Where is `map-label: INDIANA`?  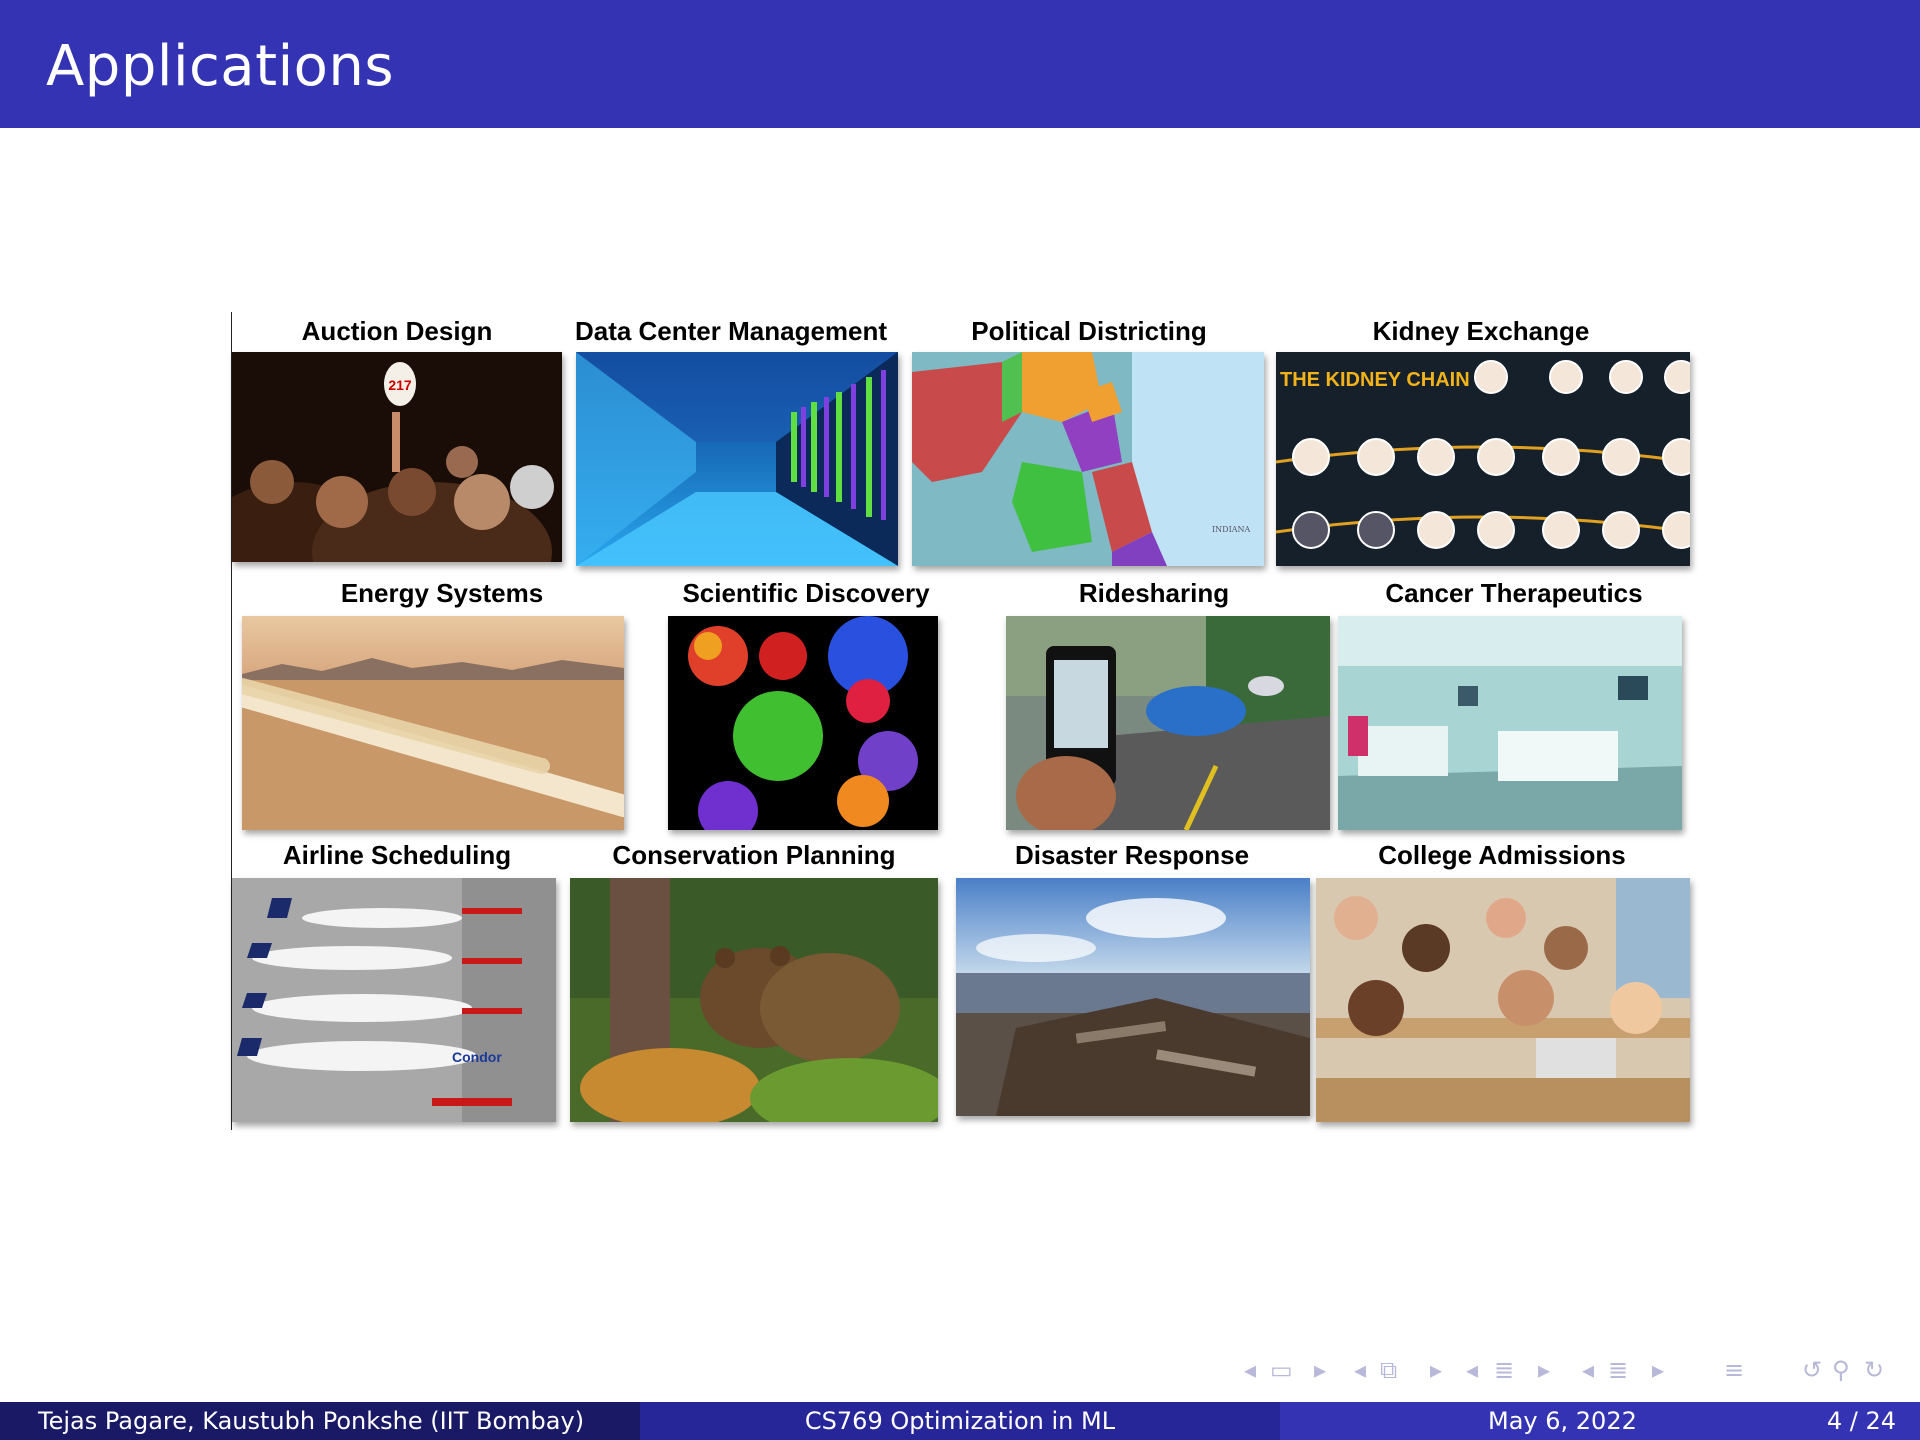 map-label: INDIANA is located at coordinates (1231, 529).